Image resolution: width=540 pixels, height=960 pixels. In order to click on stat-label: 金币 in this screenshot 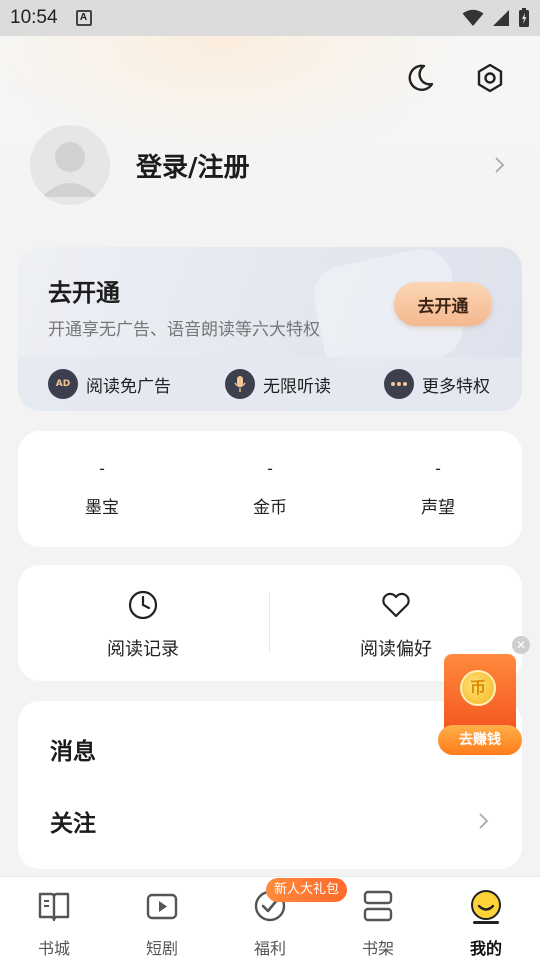, I will do `click(270, 508)`.